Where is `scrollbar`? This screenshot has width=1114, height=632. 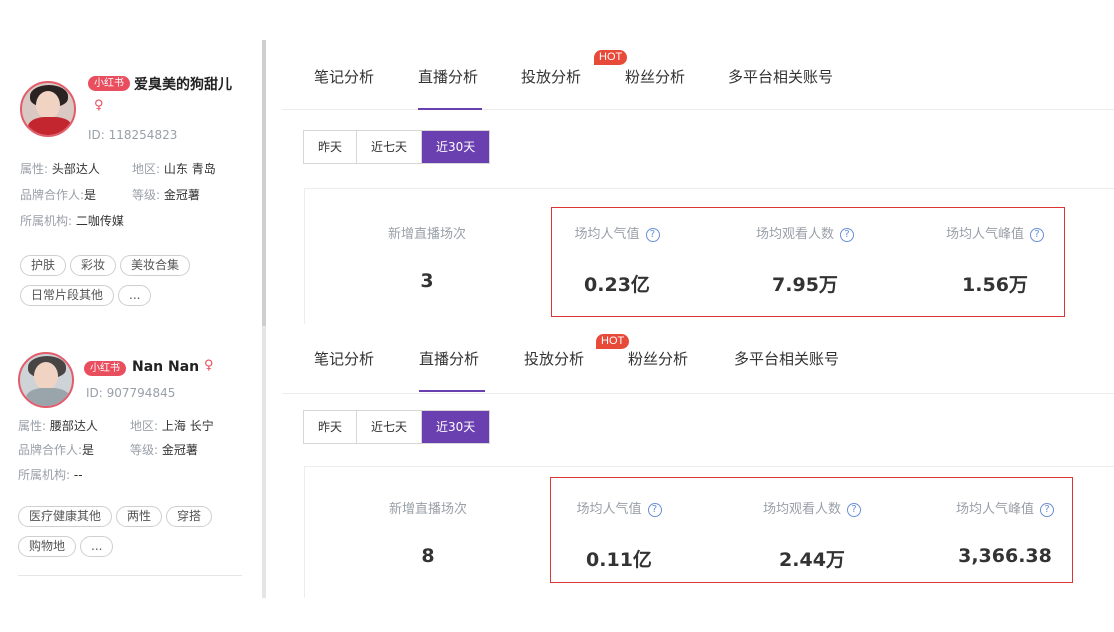 scrollbar is located at coordinates (264, 319).